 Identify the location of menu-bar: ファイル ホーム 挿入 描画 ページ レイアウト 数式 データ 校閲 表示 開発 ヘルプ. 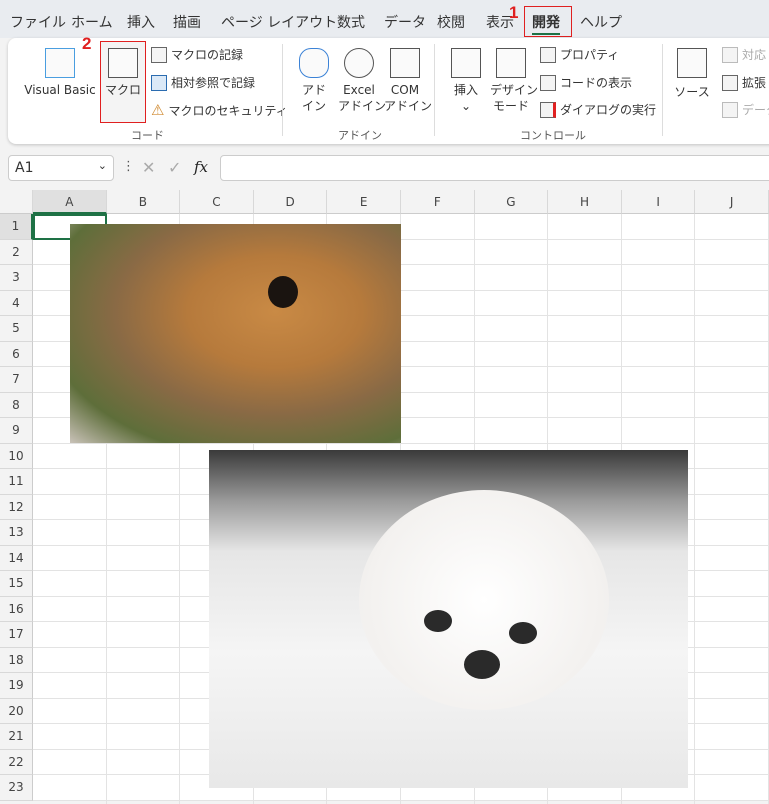
(384, 19).